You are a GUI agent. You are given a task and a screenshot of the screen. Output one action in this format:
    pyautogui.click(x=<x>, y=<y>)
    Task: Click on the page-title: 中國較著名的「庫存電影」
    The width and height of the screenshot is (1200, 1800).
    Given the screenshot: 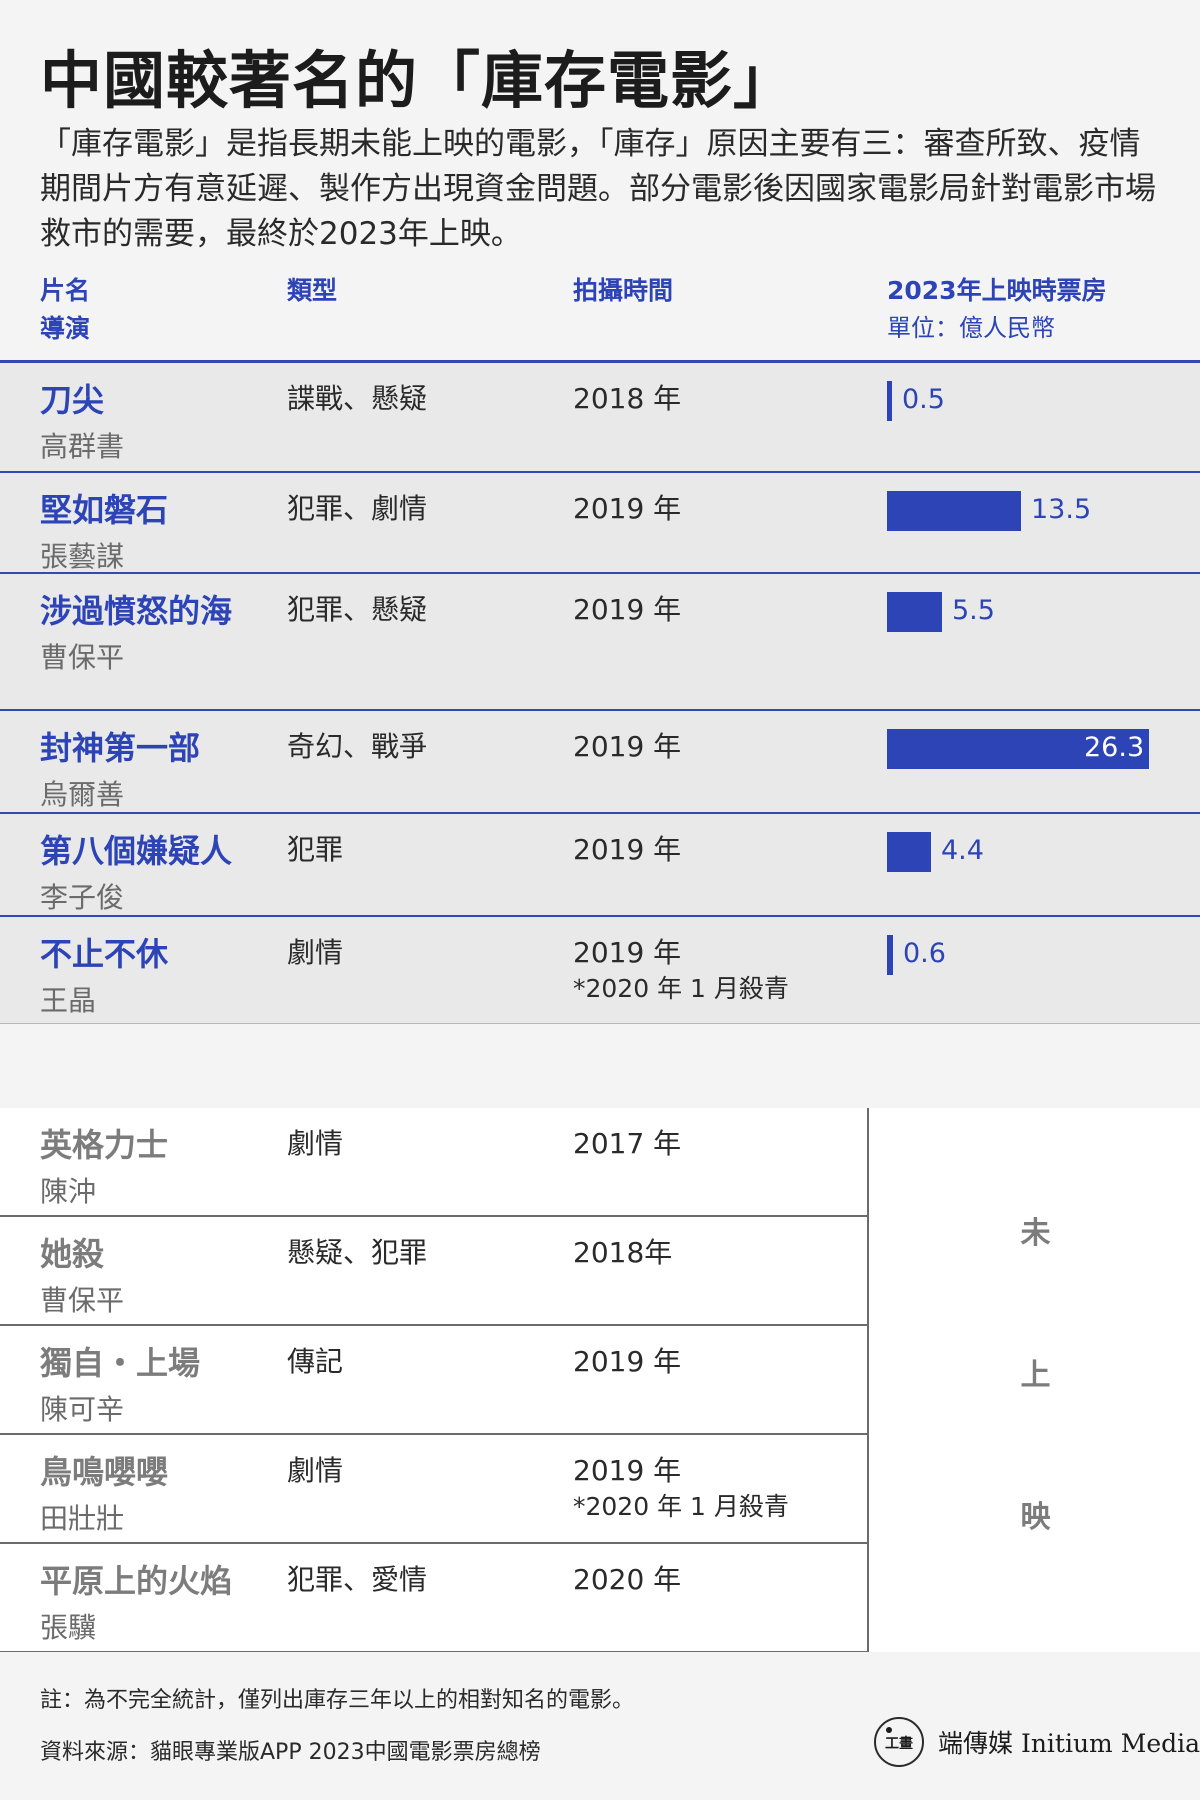 What is the action you would take?
    pyautogui.click(x=418, y=80)
    